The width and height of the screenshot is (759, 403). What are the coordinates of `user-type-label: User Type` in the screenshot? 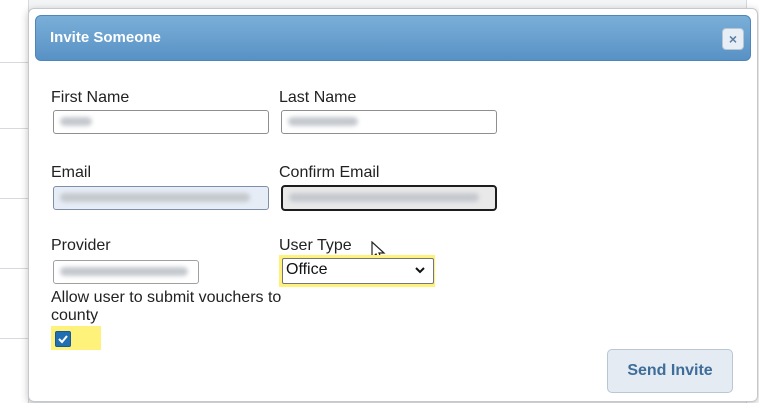 It's located at (315, 245).